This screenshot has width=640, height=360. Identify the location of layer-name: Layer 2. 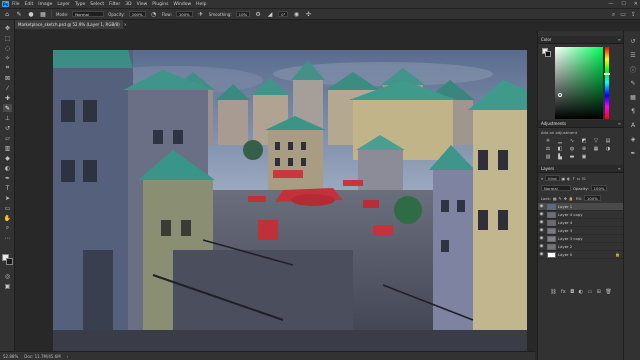
(565, 246).